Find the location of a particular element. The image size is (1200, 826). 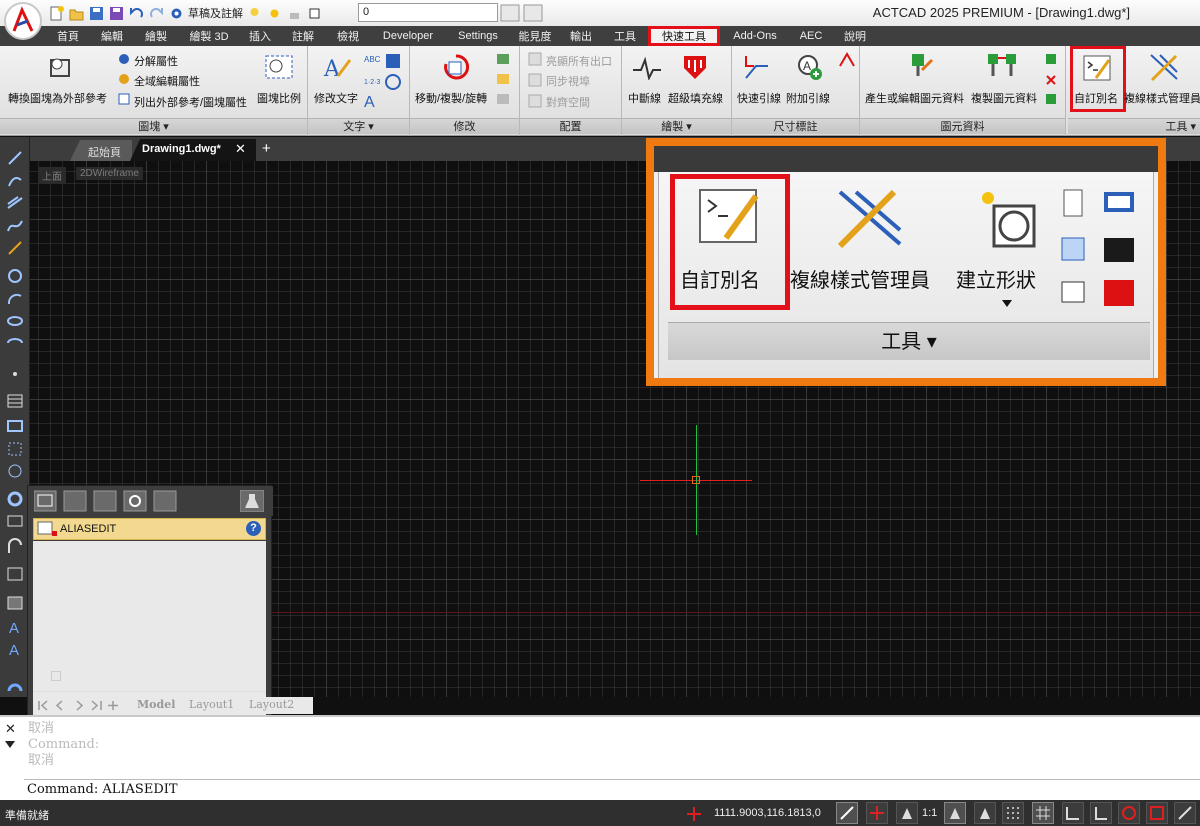

alias-edit-icon is located at coordinates (1097, 68).